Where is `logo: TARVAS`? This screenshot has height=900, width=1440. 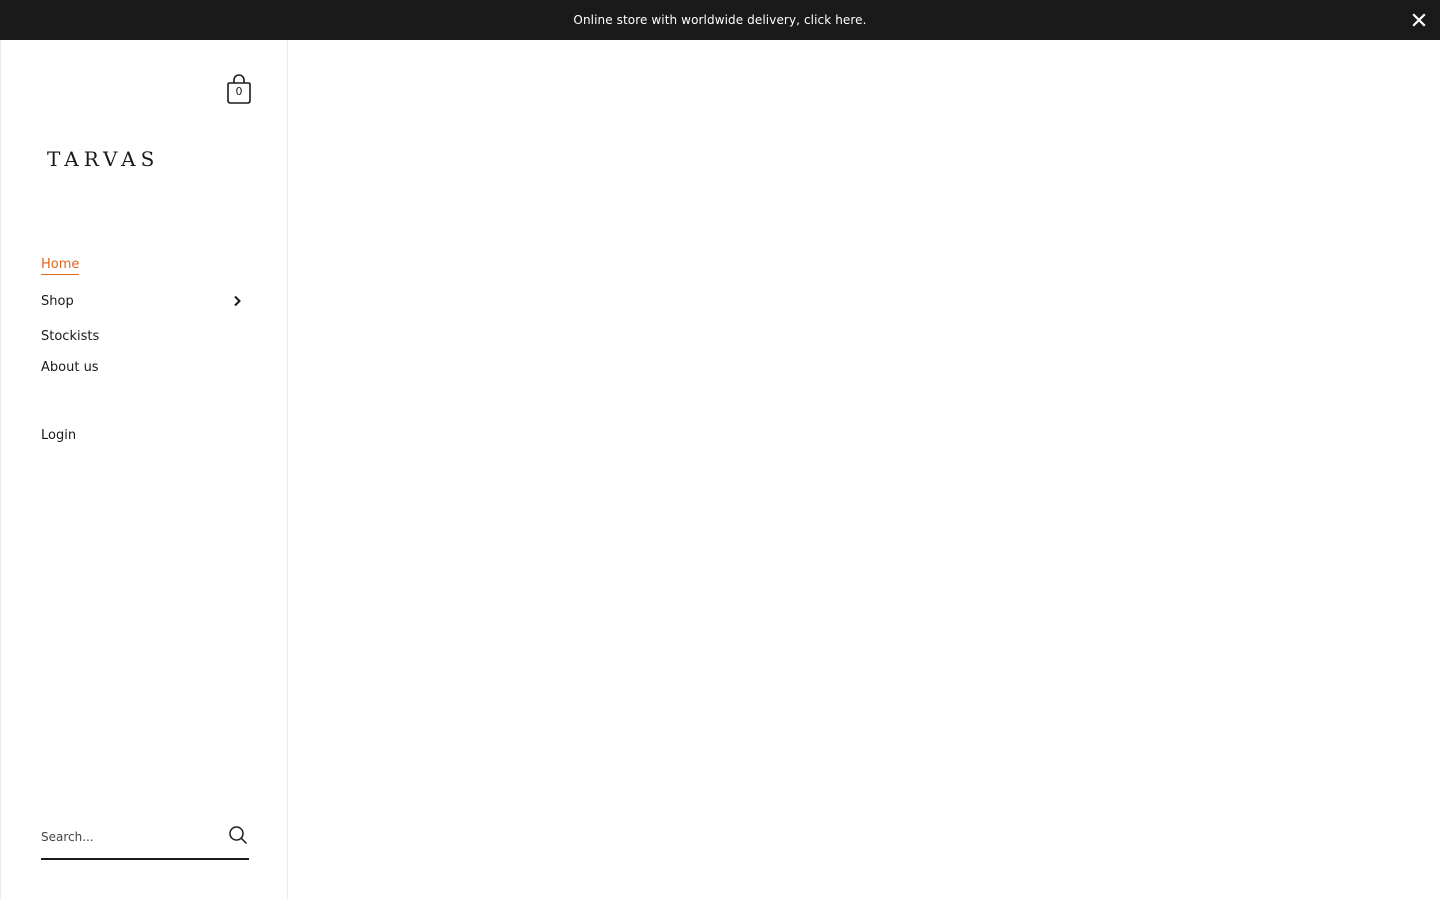
logo: TARVAS is located at coordinates (117, 159).